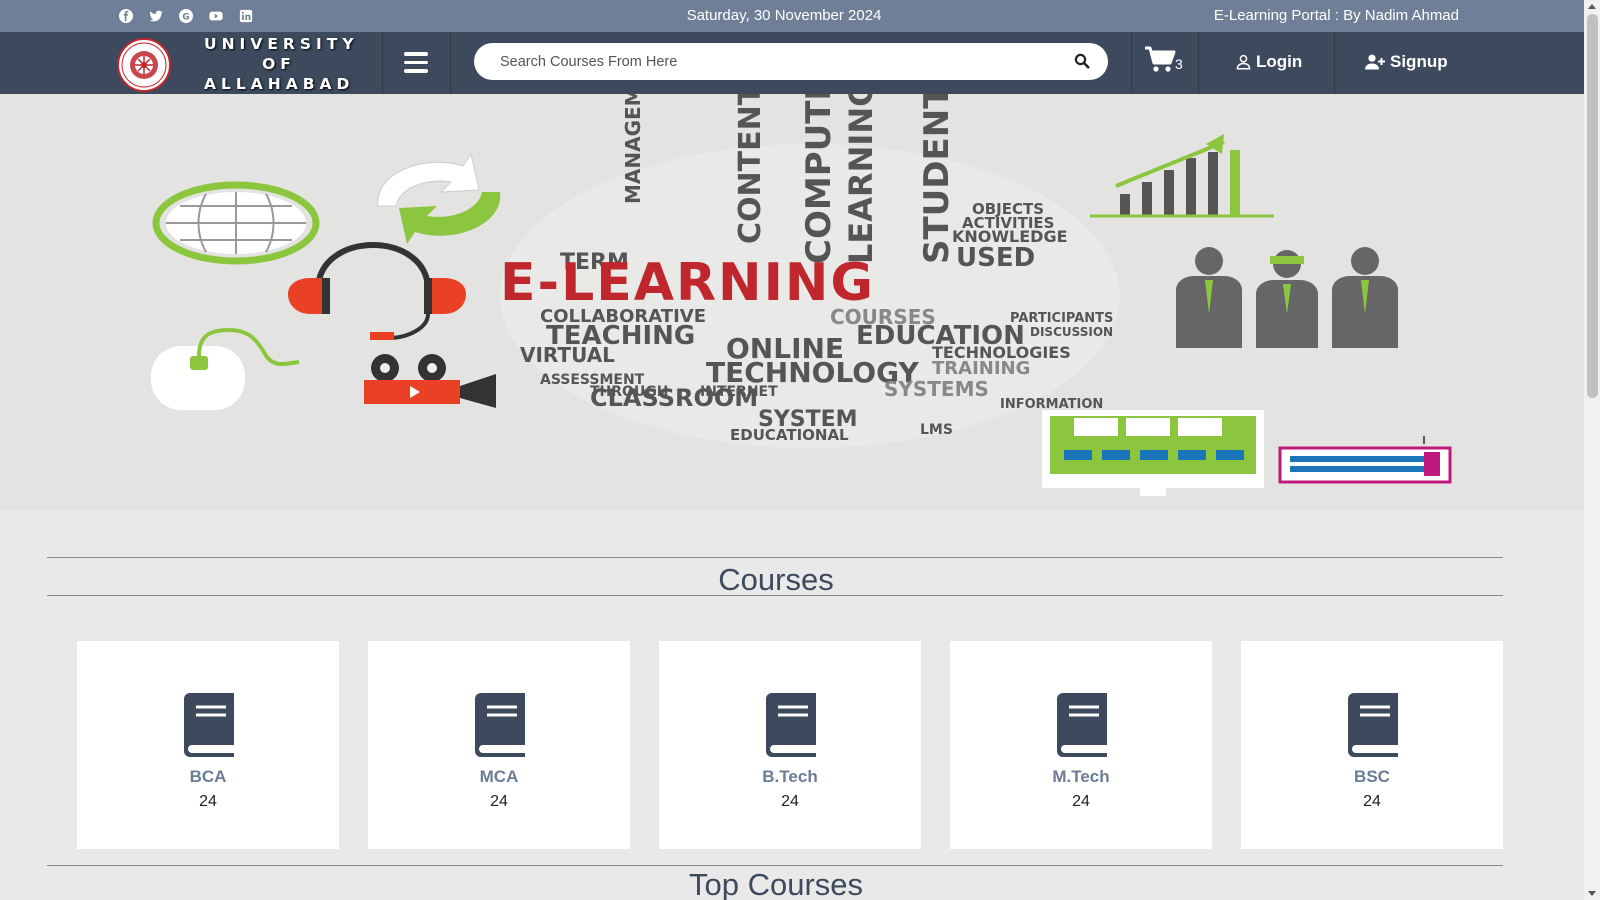 The height and width of the screenshot is (900, 1600). Describe the element at coordinates (776, 579) in the screenshot. I see `courses-heading: Courses` at that location.